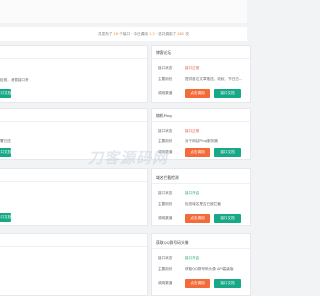 Image resolution: width=320 pixels, height=296 pixels. I want to click on site-watermark: 刀客源码网, so click(128, 158).